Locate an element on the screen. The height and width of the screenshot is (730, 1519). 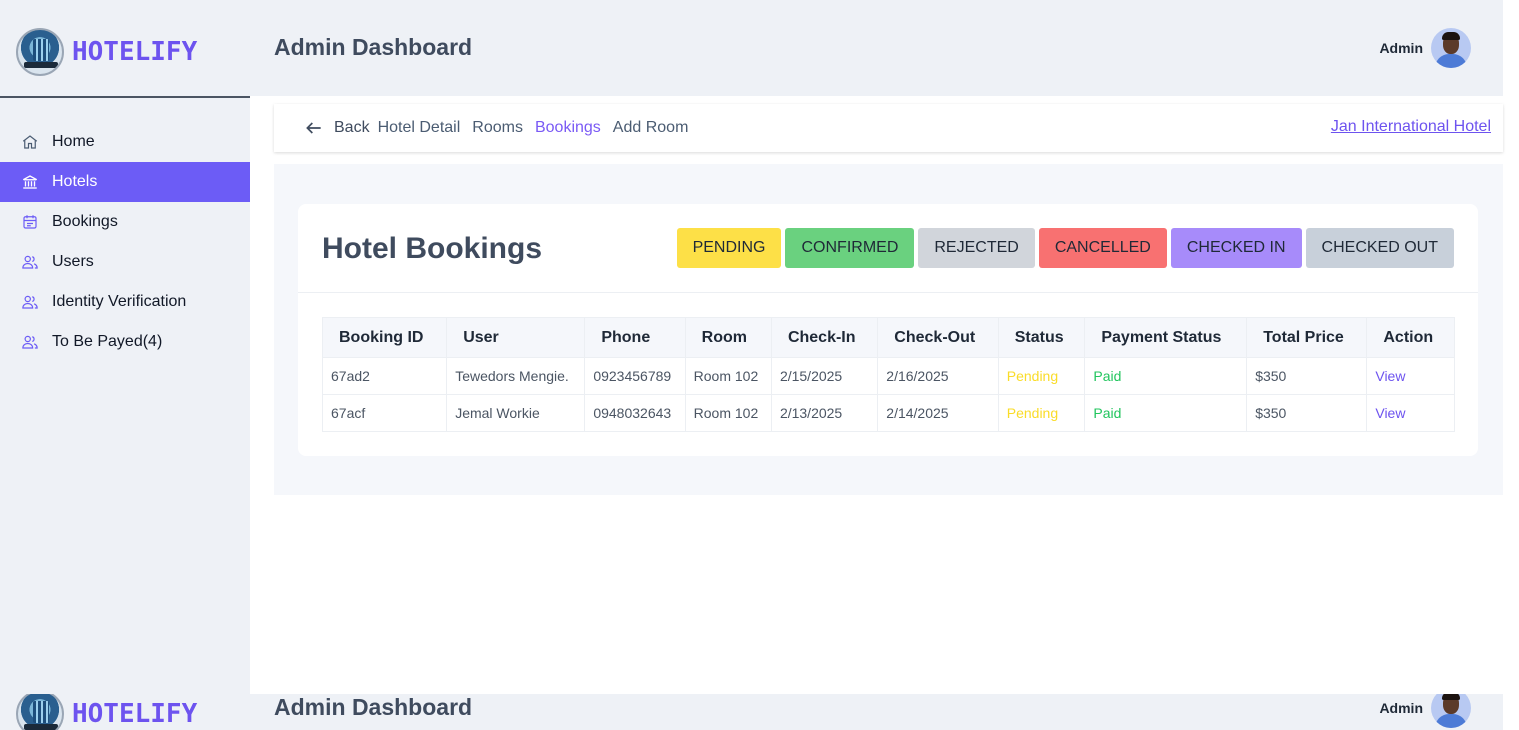
check-in-cell: 2/15/2025 is located at coordinates (824, 376).